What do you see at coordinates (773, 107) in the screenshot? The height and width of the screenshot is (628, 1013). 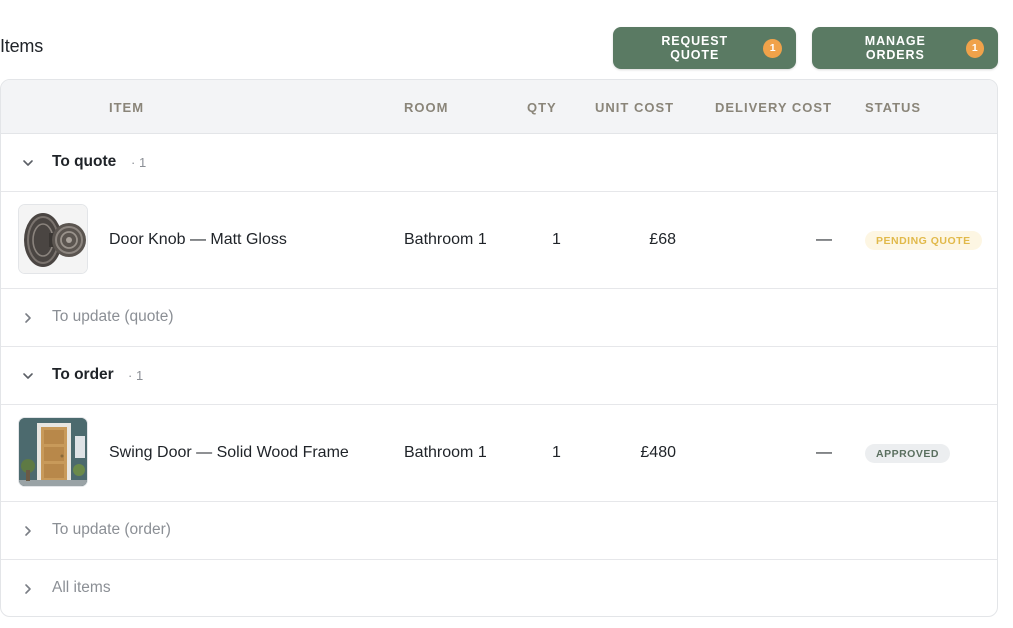 I see `column-header-delivery-cost: DELIVERY COST` at bounding box center [773, 107].